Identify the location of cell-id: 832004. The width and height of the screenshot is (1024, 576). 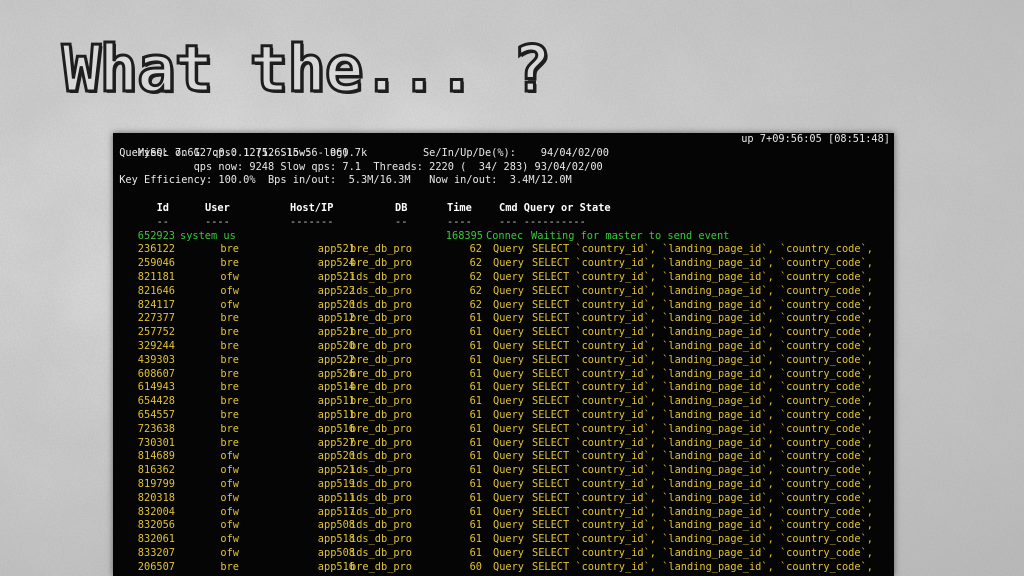
(156, 511).